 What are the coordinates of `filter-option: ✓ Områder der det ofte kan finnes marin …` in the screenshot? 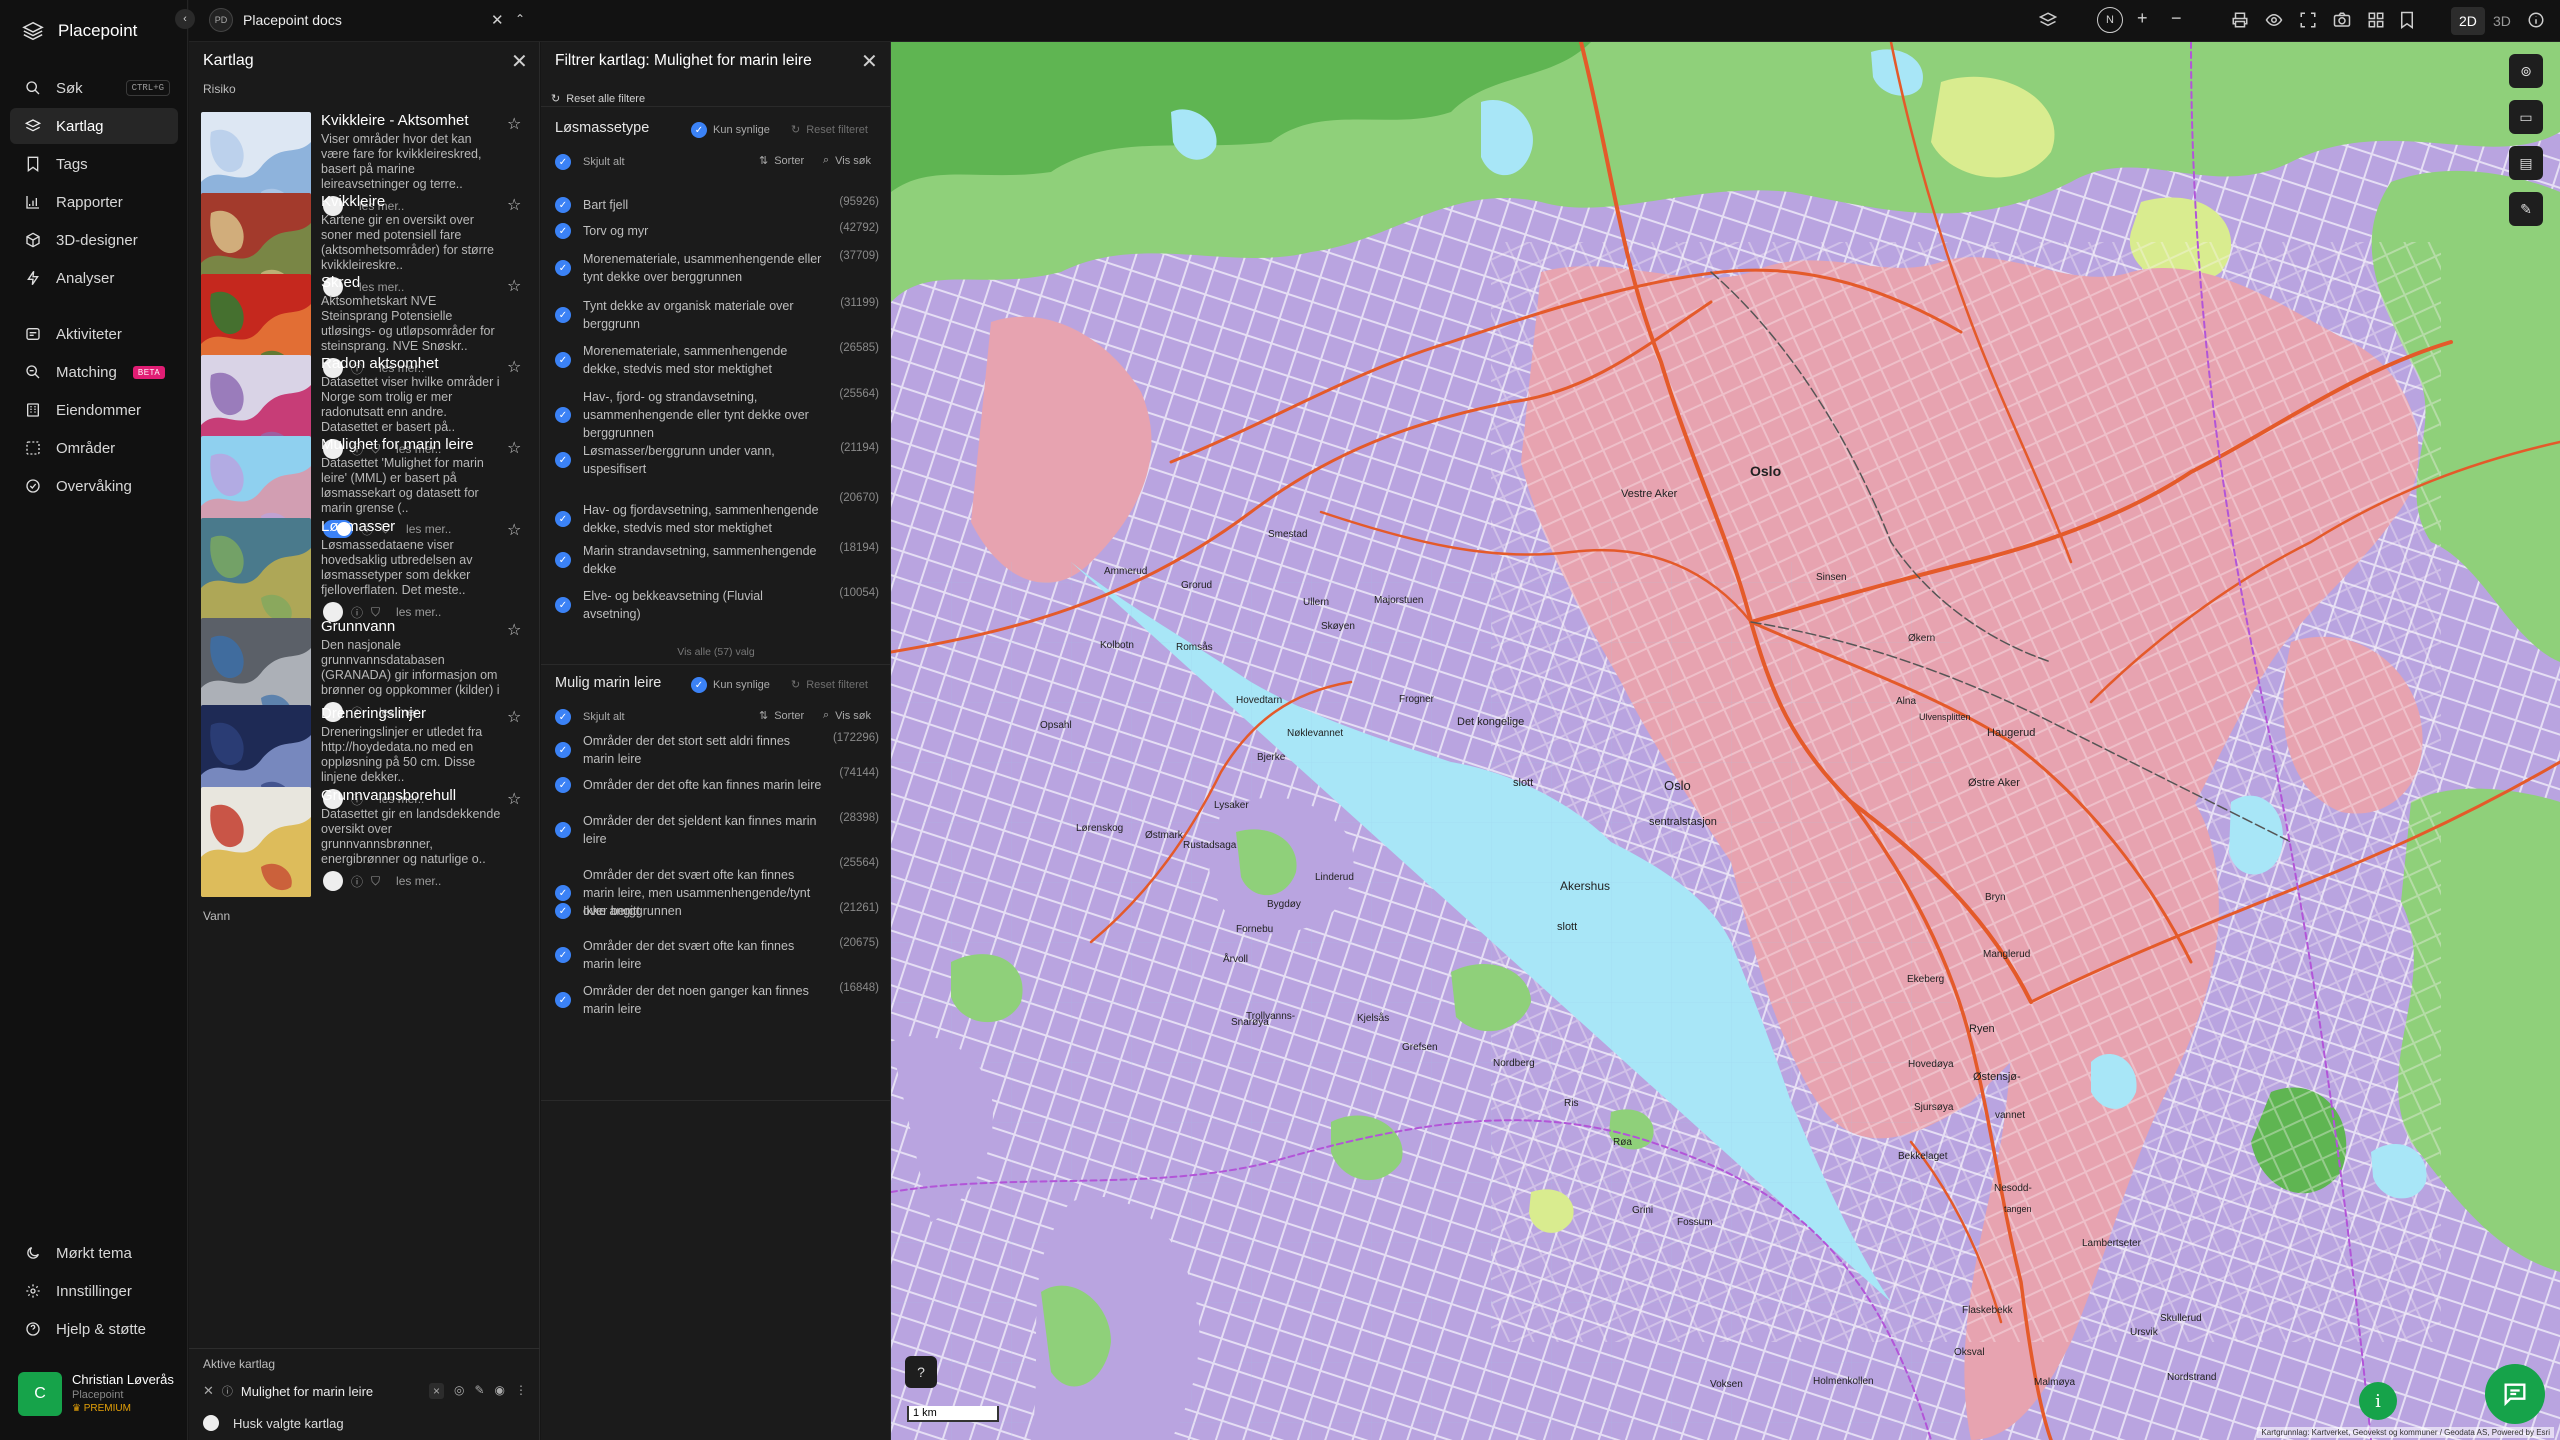 It's located at (717, 785).